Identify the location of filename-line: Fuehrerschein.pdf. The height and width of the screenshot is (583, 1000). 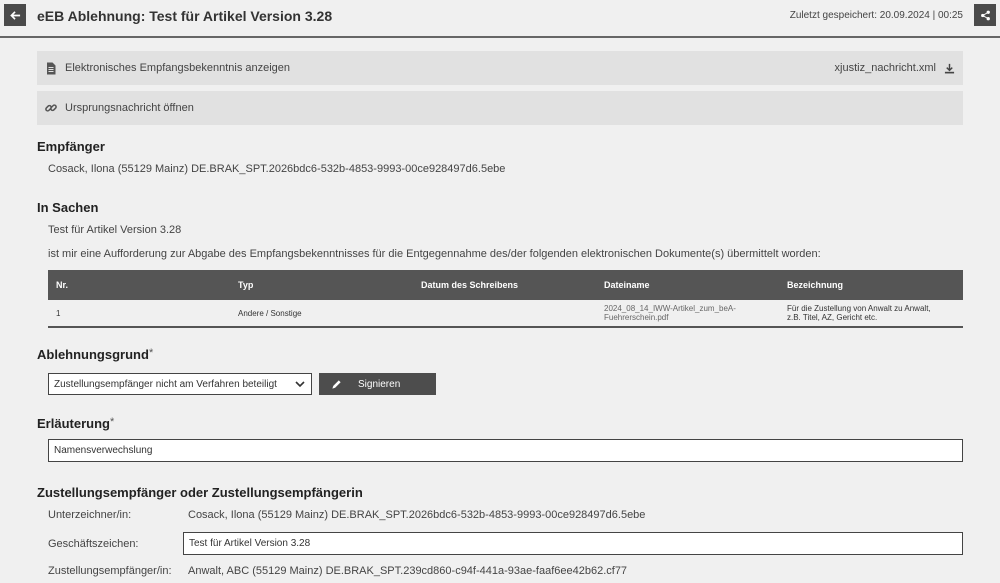
(636, 317).